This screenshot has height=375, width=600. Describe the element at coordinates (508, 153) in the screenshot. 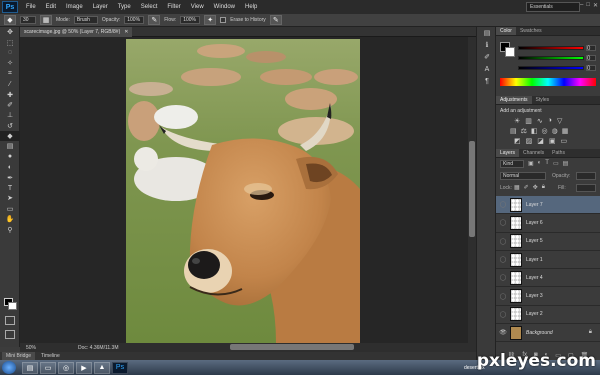

I see `tab-layers: Layers` at that location.